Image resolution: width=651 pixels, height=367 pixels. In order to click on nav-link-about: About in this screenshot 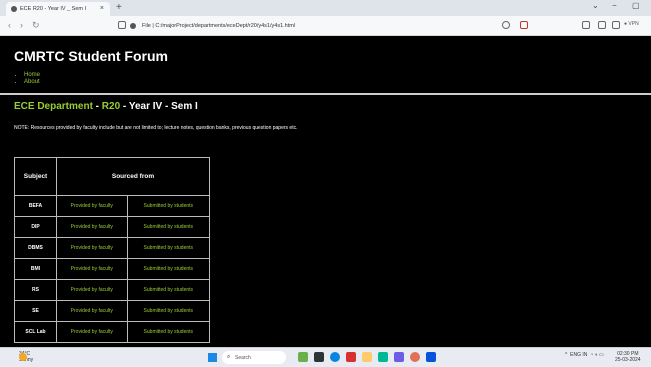, I will do `click(32, 82)`.